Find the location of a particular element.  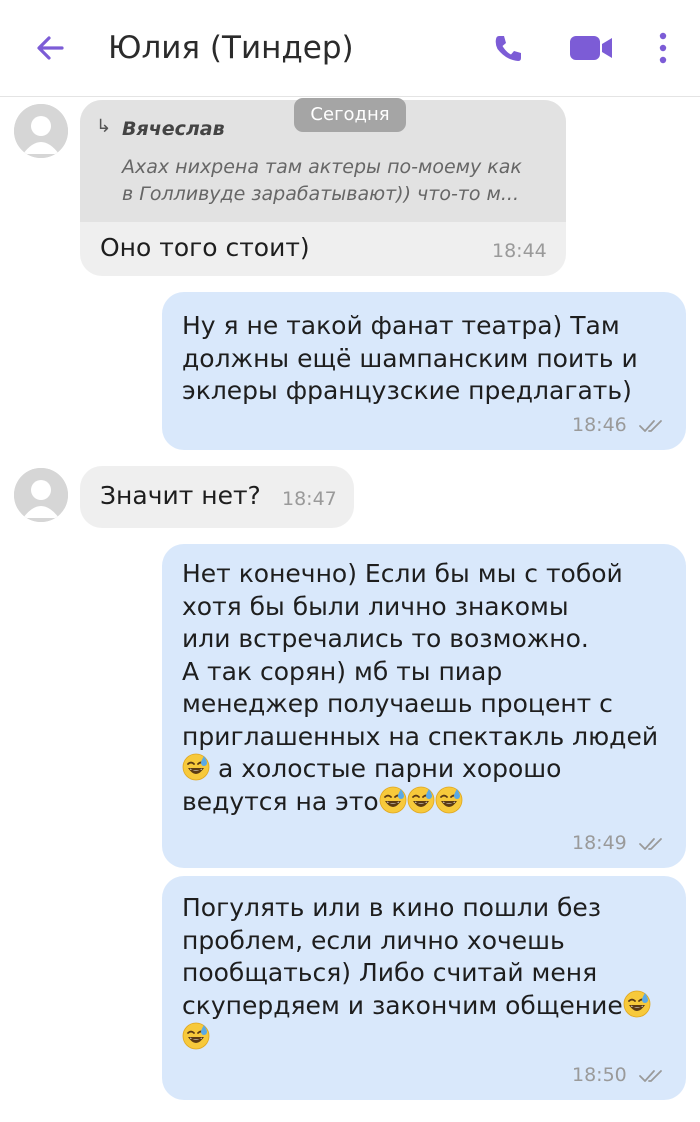

quote-author: Вячеслав is located at coordinates (173, 129).